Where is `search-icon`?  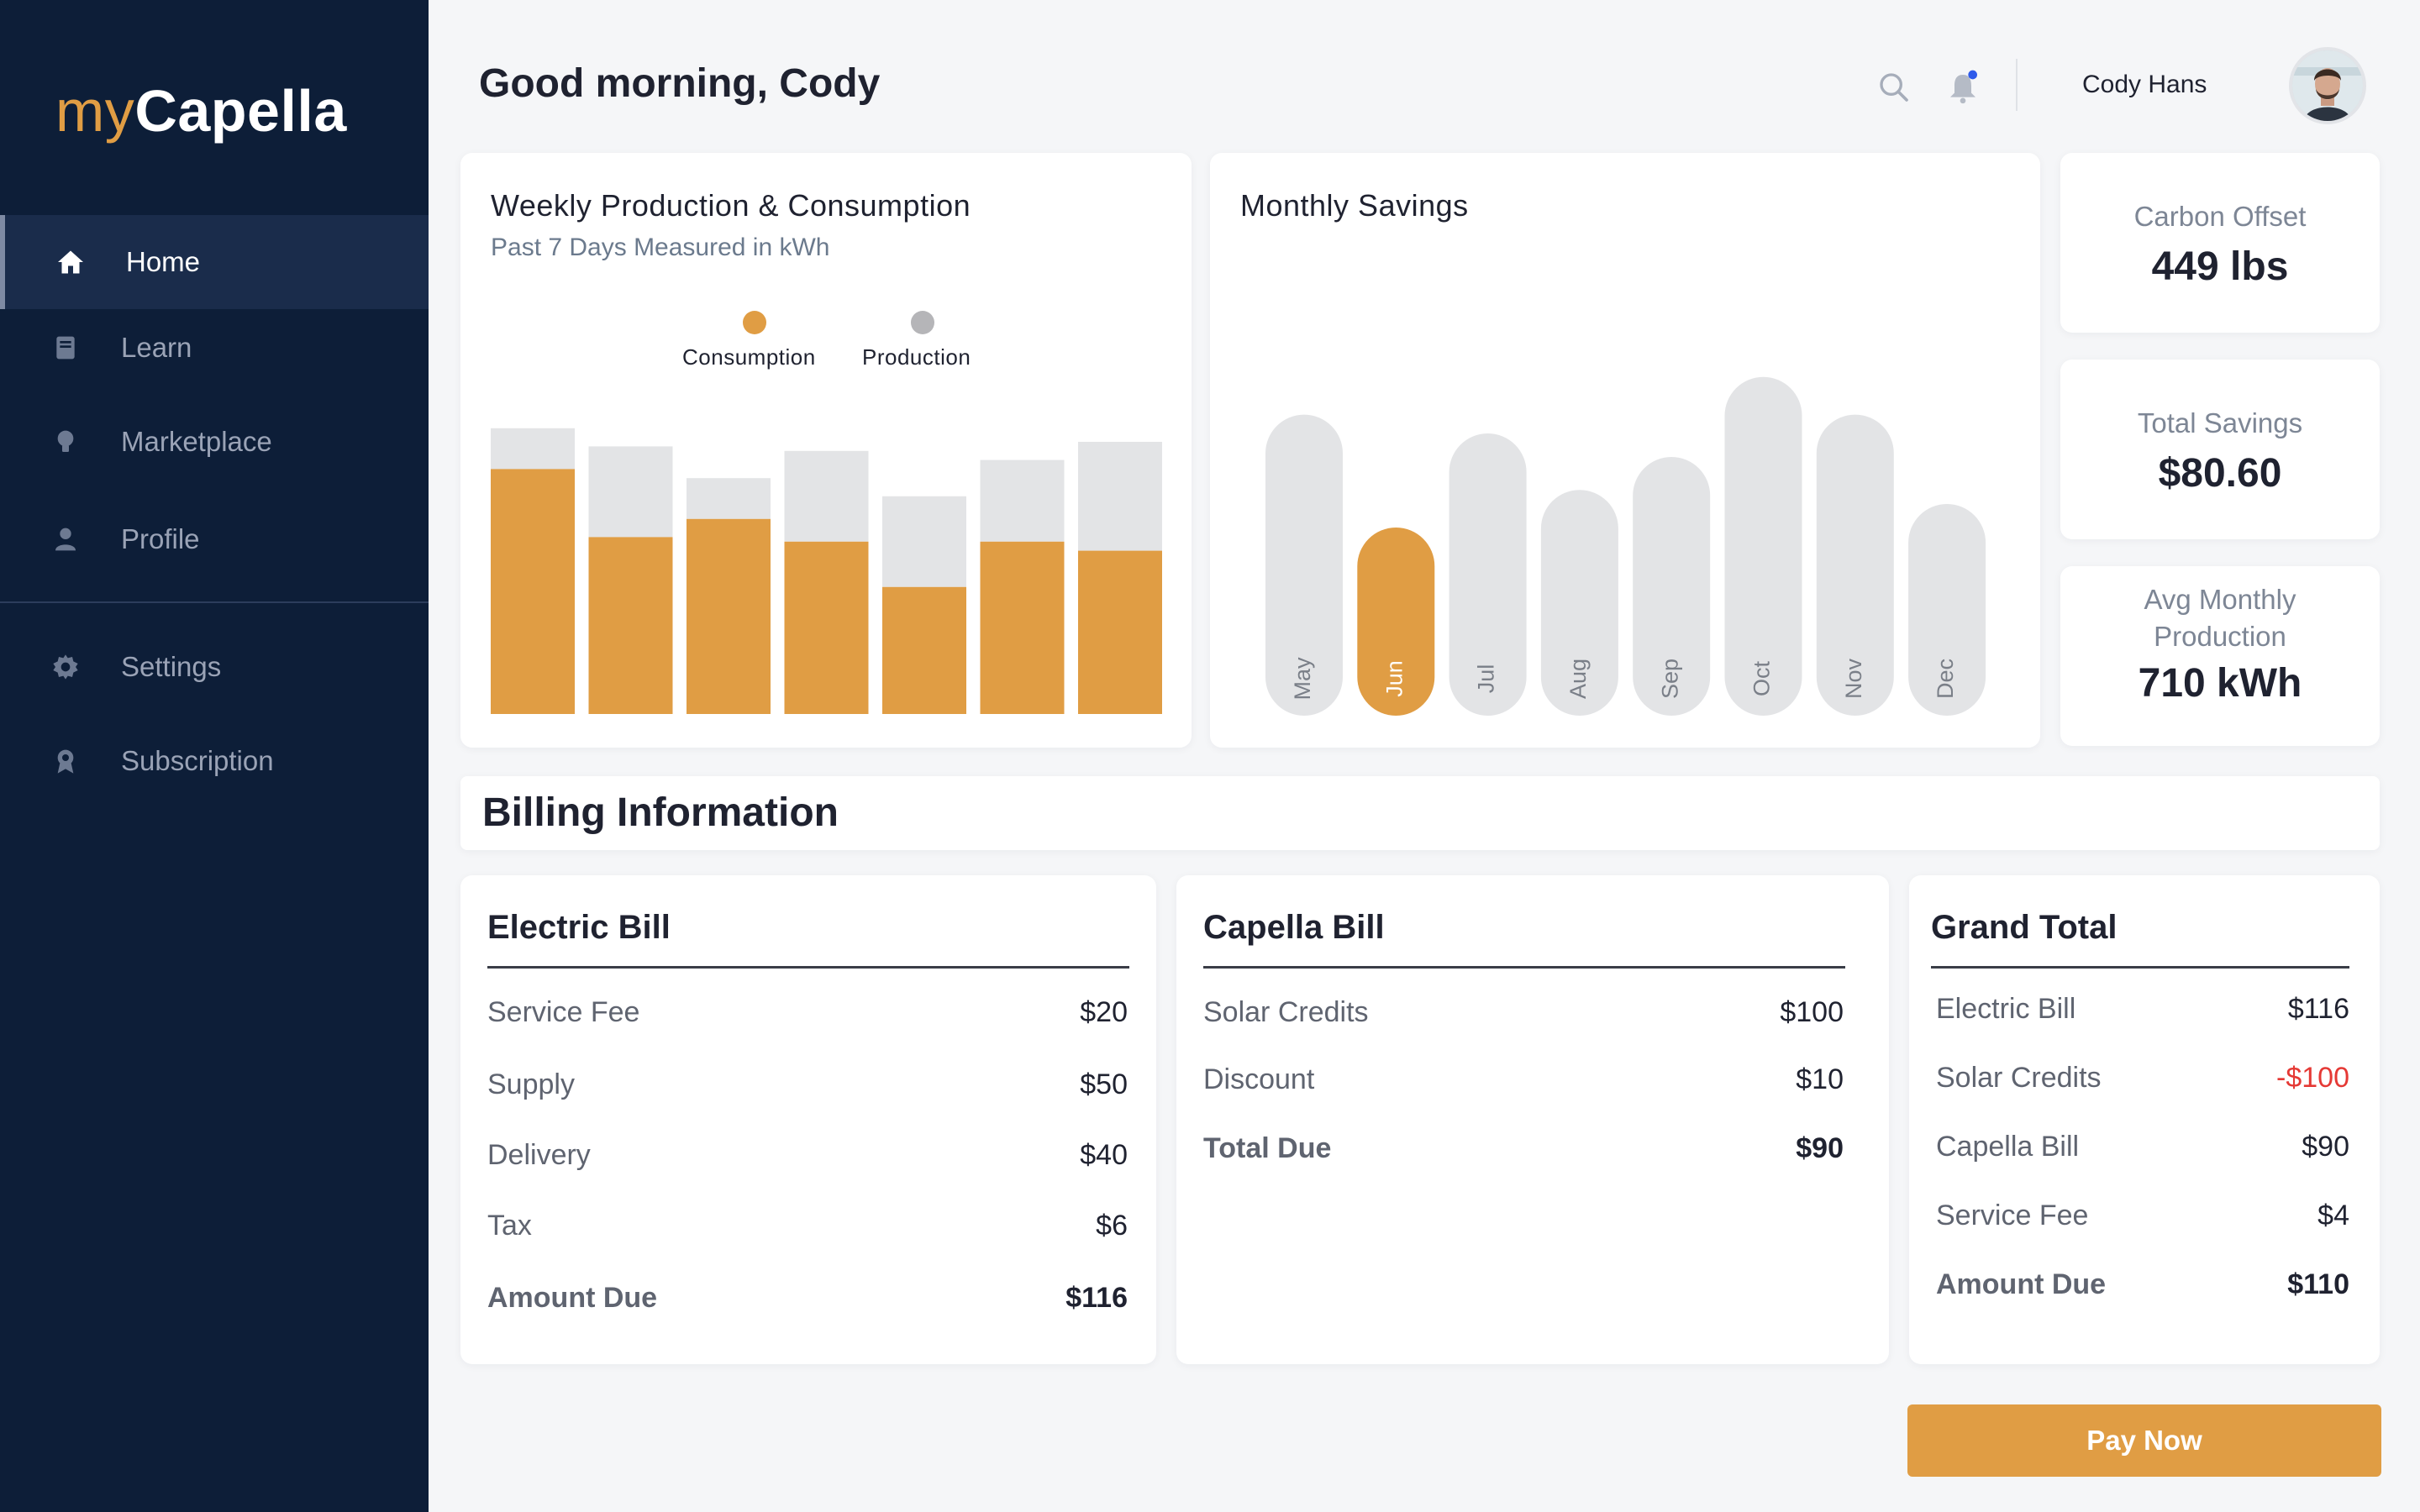
search-icon is located at coordinates (1894, 87).